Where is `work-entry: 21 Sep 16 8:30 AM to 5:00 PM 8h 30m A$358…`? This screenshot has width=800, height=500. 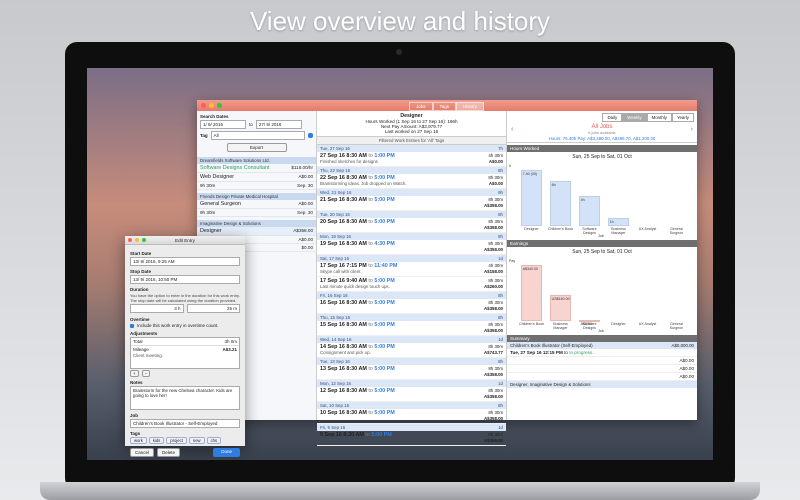 work-entry: 21 Sep 16 8:30 AM to 5:00 PM 8h 30m A$358… is located at coordinates (411, 203).